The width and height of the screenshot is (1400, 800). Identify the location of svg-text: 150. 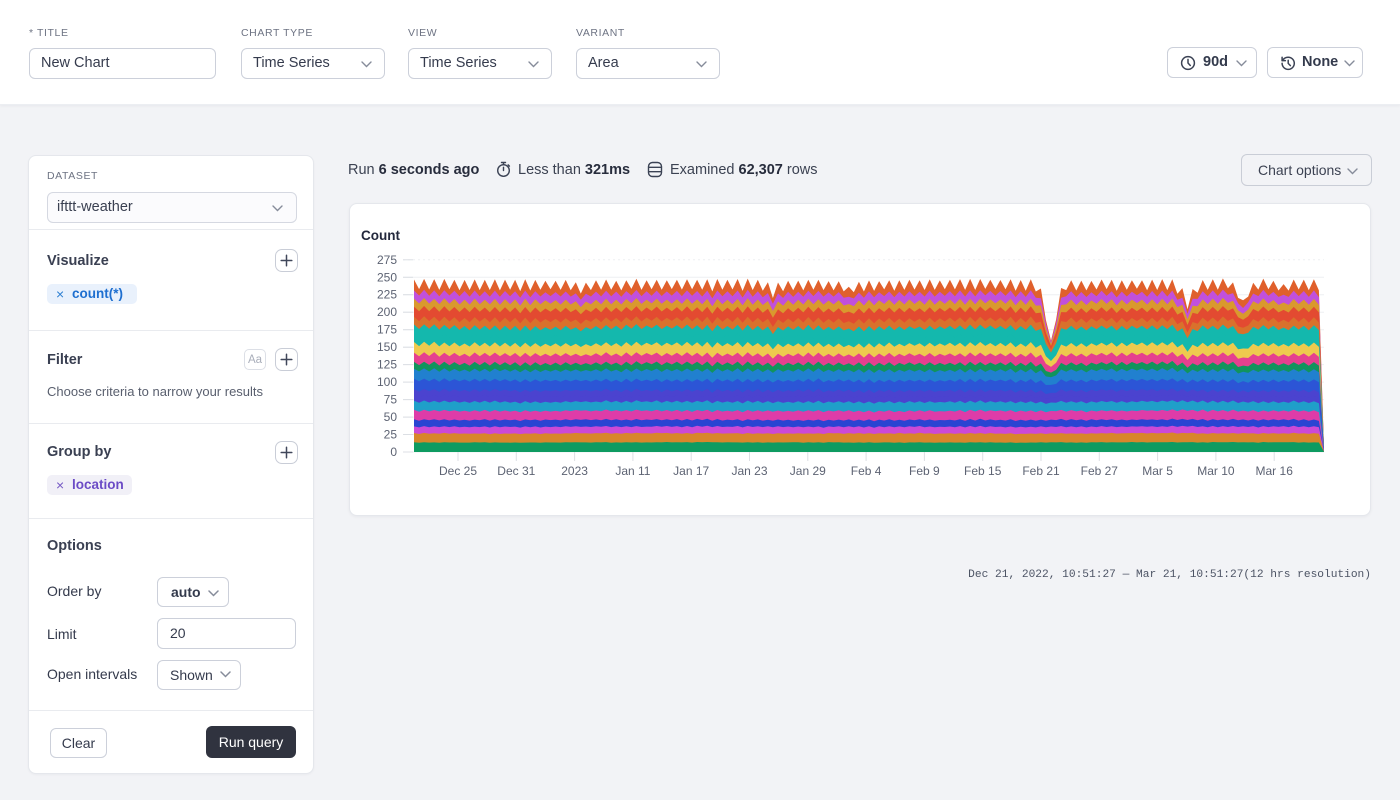
(387, 347).